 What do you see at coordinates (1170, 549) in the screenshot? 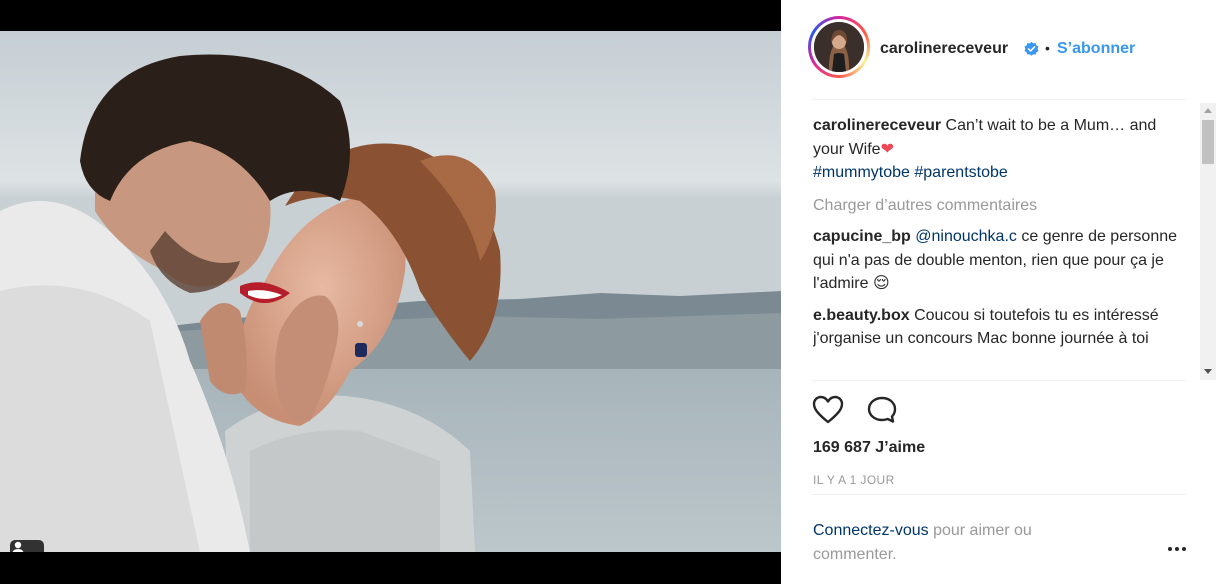
I see `ellipsis-icon` at bounding box center [1170, 549].